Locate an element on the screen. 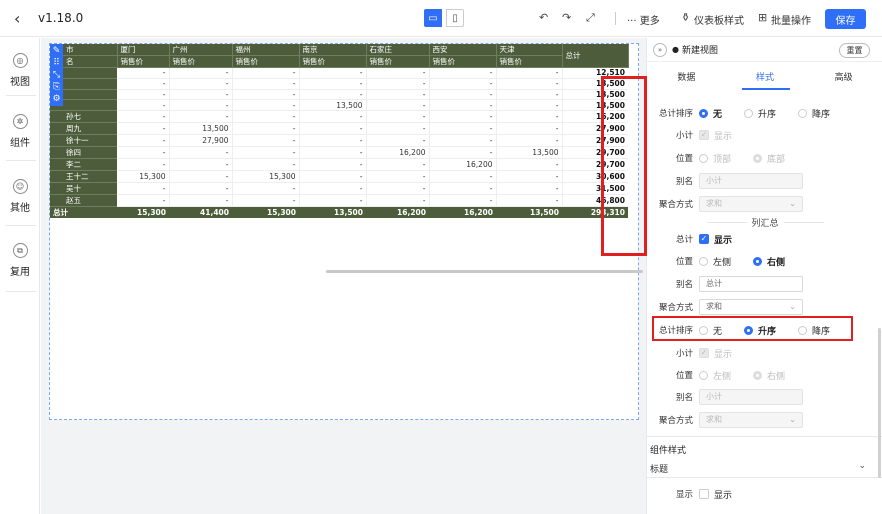 This screenshot has width=882, height=514. total-checkbox: ✓ 显示 is located at coordinates (715, 239).